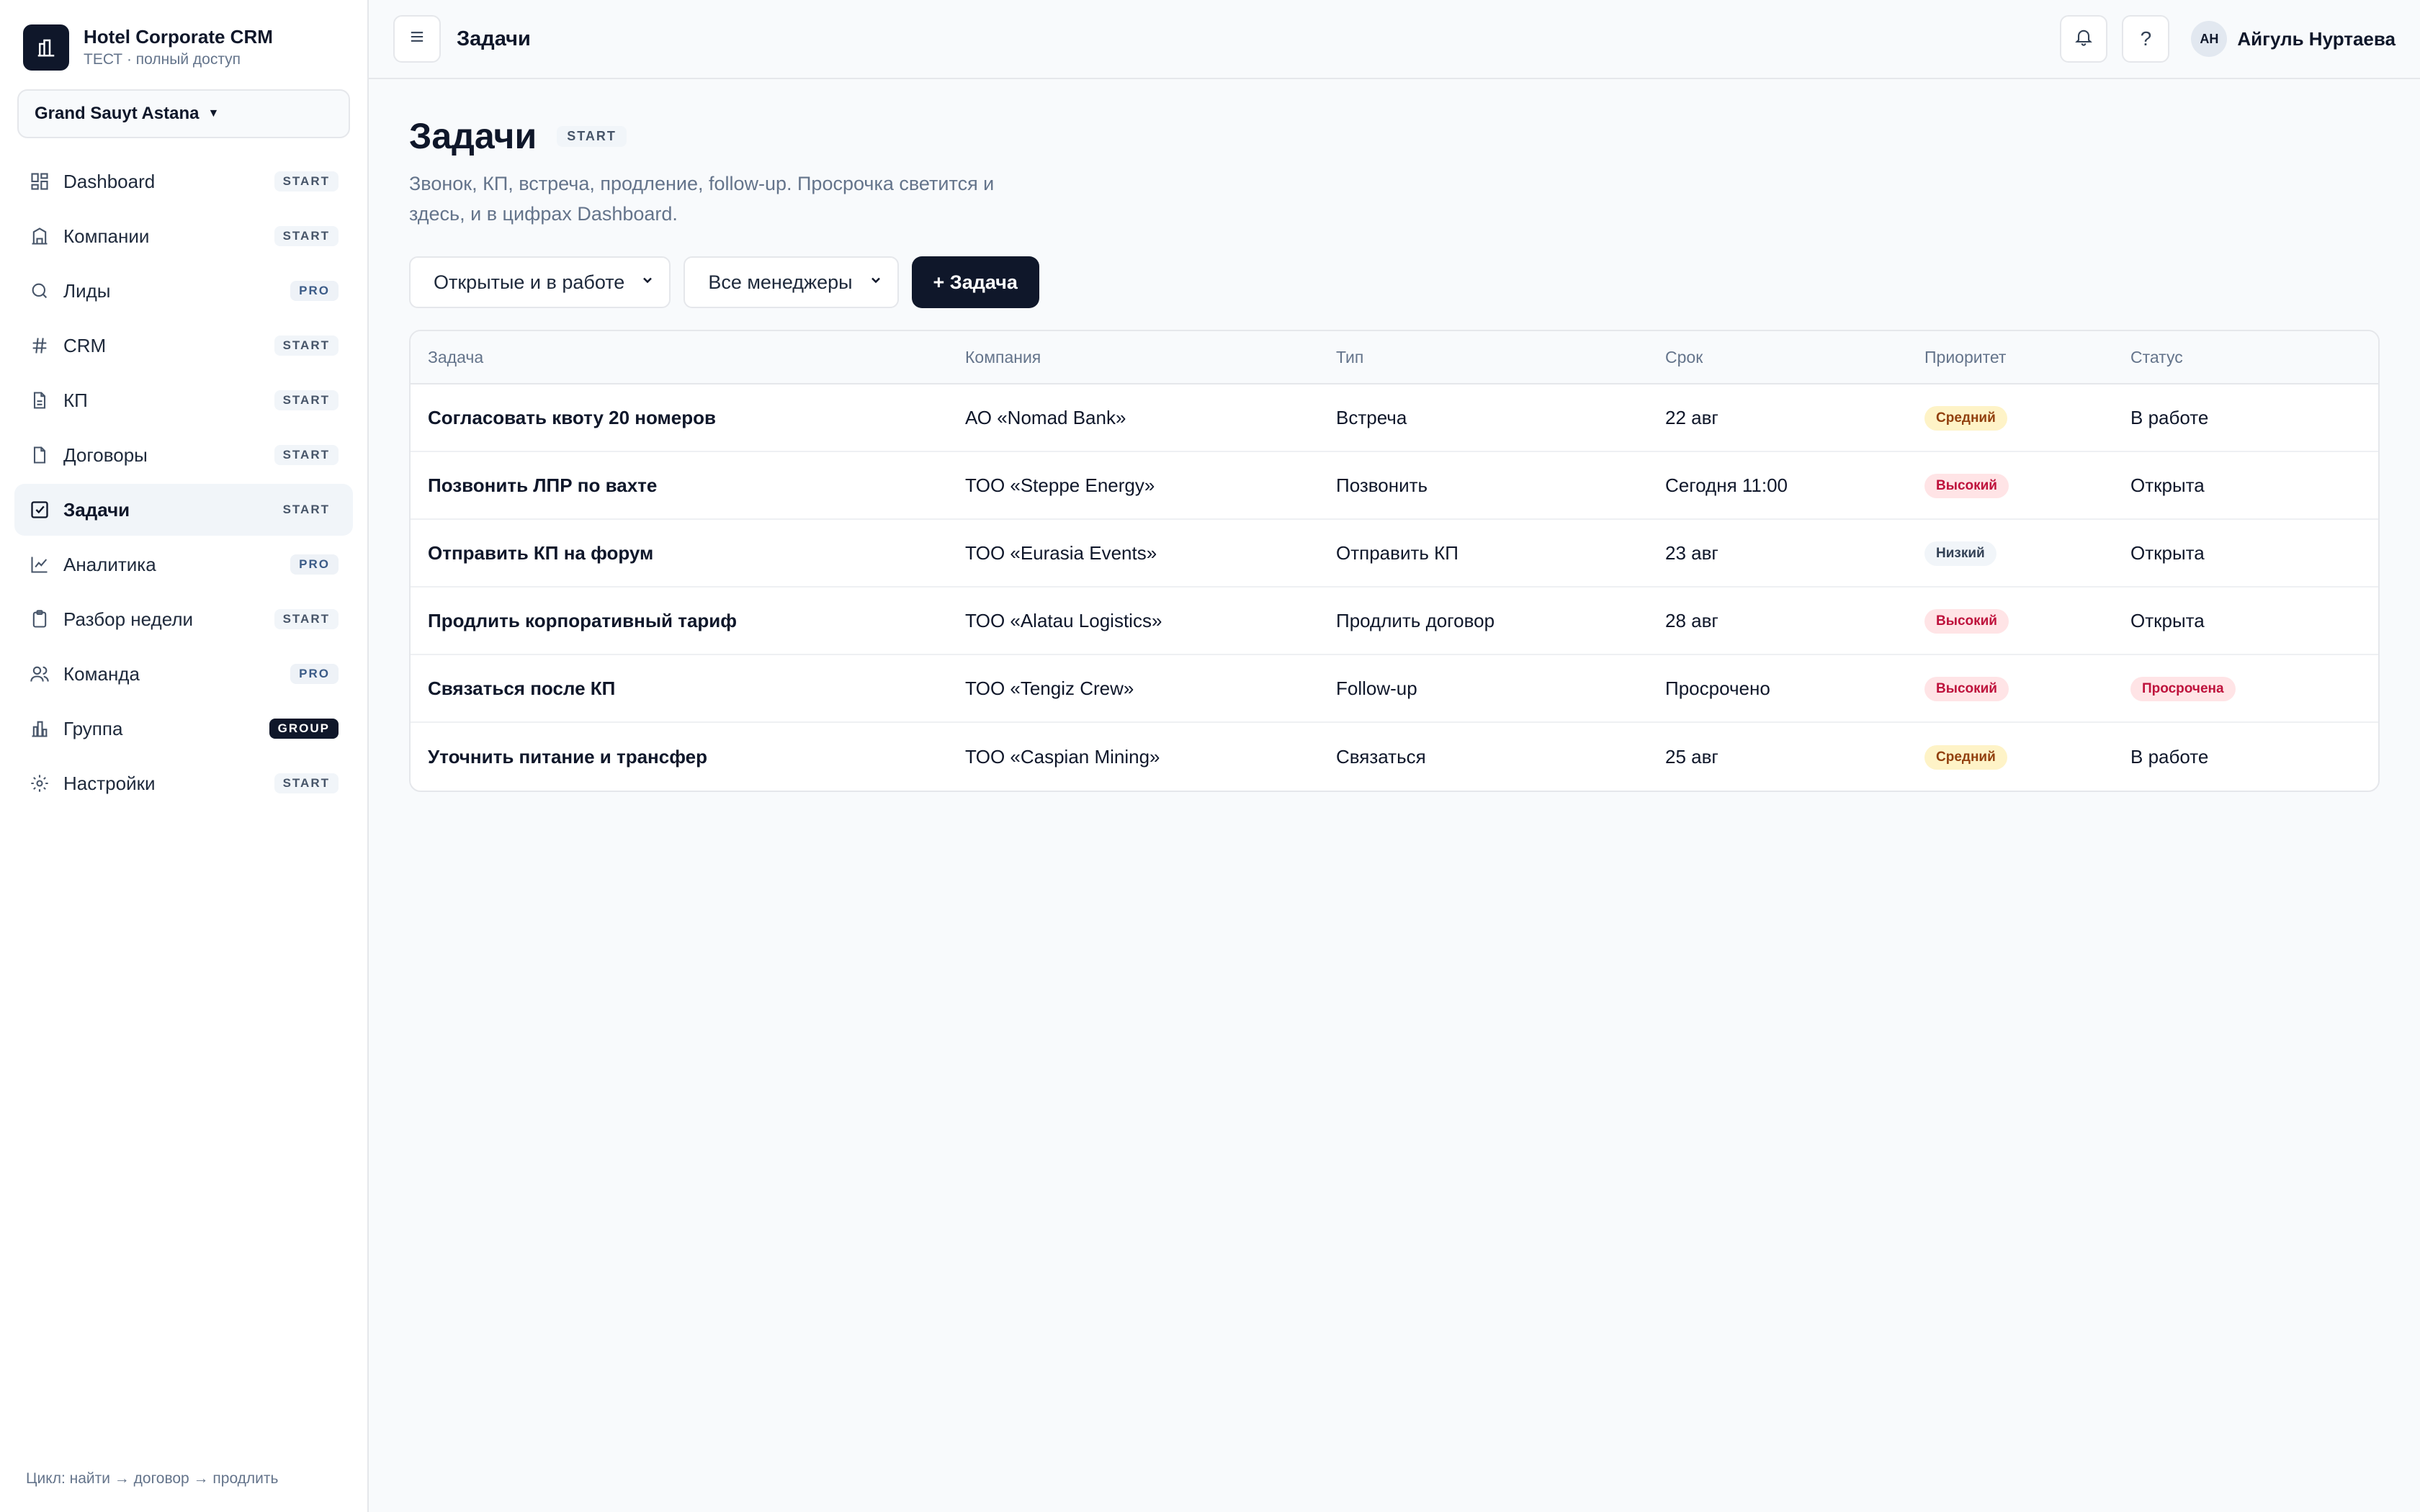  I want to click on task-name: Позвонить ЛПР по вахте, so click(688, 485).